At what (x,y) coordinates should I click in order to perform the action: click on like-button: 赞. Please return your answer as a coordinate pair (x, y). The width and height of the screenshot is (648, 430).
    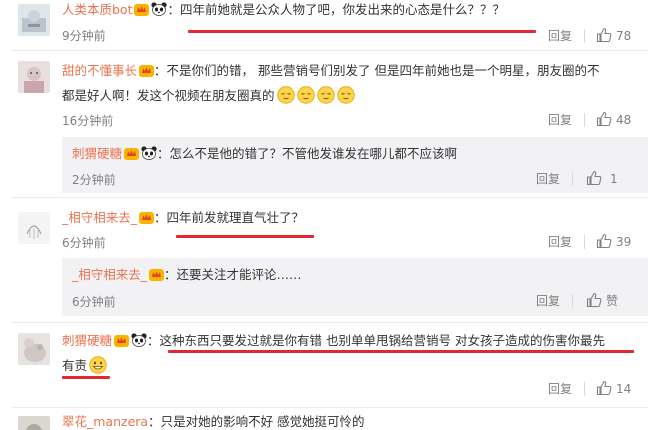
    Looking at the image, I should click on (602, 301).